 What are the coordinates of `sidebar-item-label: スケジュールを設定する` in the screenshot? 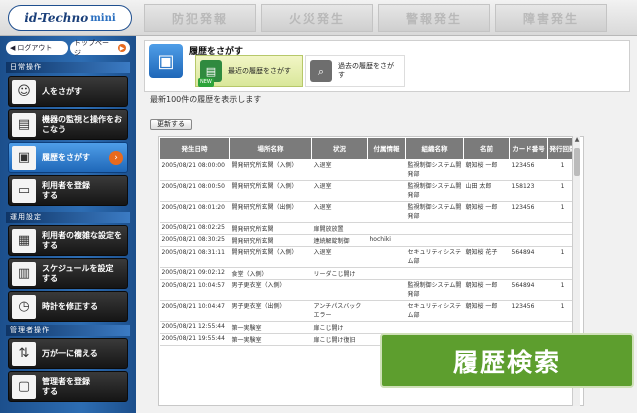 It's located at (78, 273).